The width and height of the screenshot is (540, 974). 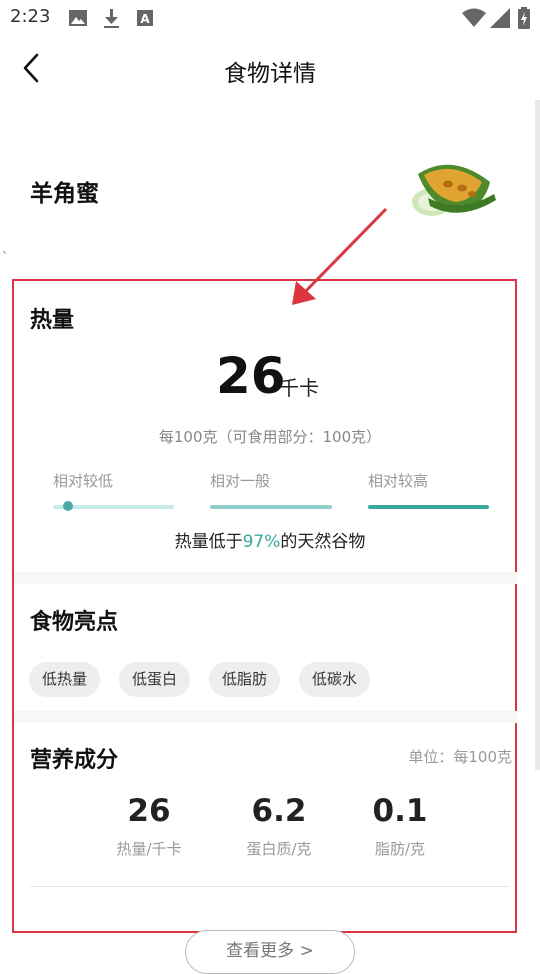 What do you see at coordinates (155, 679) in the screenshot?
I see `highlight-tag: 低蛋白` at bounding box center [155, 679].